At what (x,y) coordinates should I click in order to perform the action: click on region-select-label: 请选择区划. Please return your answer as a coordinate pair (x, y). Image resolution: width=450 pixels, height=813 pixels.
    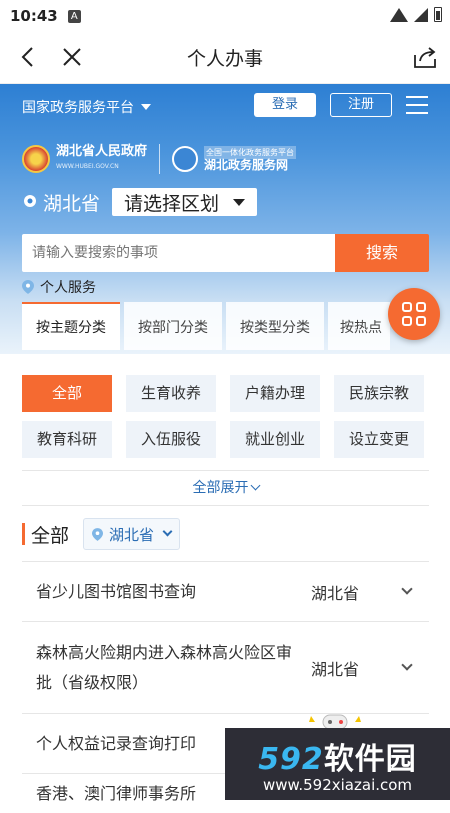
    Looking at the image, I should click on (172, 203).